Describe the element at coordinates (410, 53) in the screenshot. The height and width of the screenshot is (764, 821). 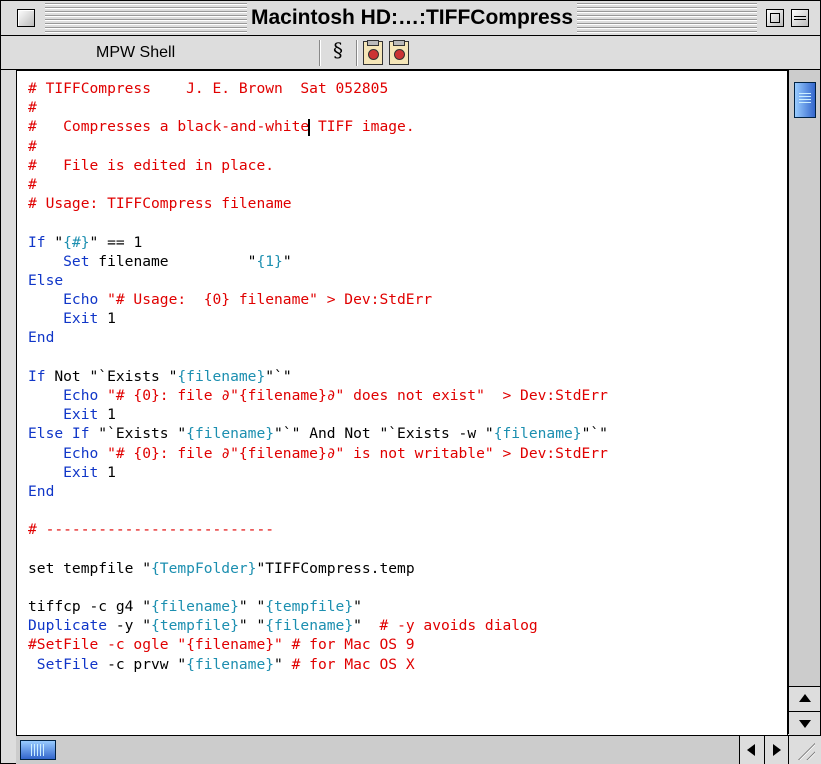
I see `info-bar: MPW Shell §` at that location.